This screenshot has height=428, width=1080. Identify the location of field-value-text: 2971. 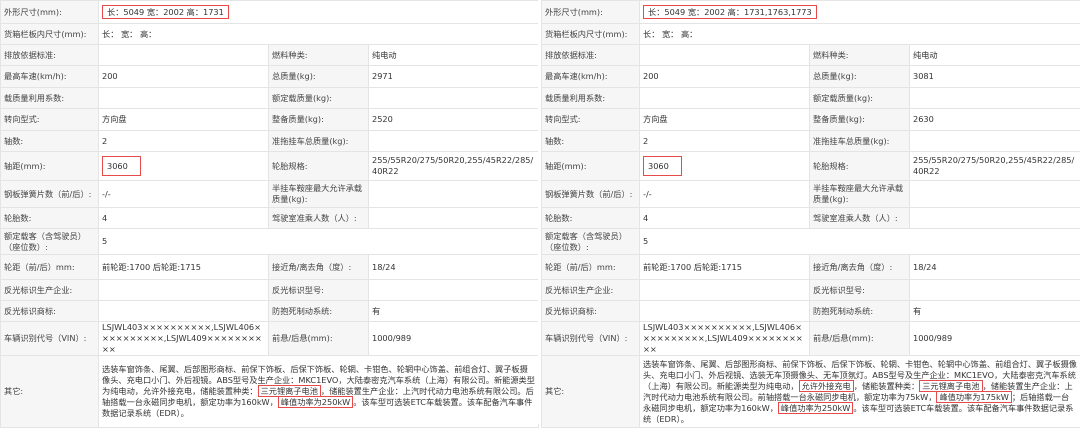
(382, 76).